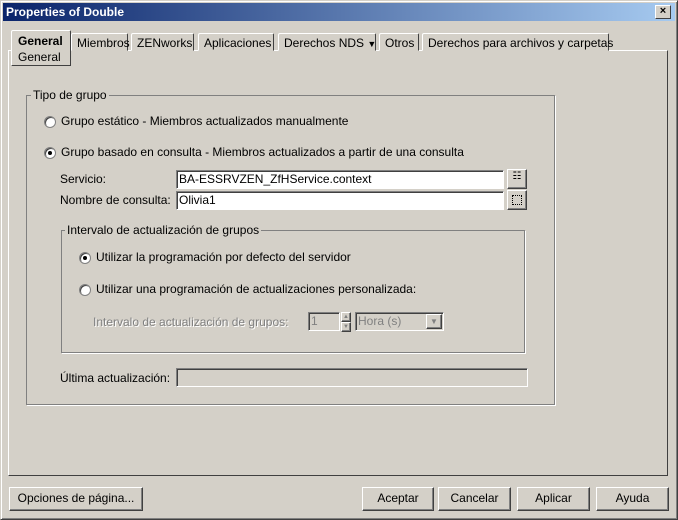 The height and width of the screenshot is (520, 678). I want to click on cancel-button: Cancelar, so click(474, 499).